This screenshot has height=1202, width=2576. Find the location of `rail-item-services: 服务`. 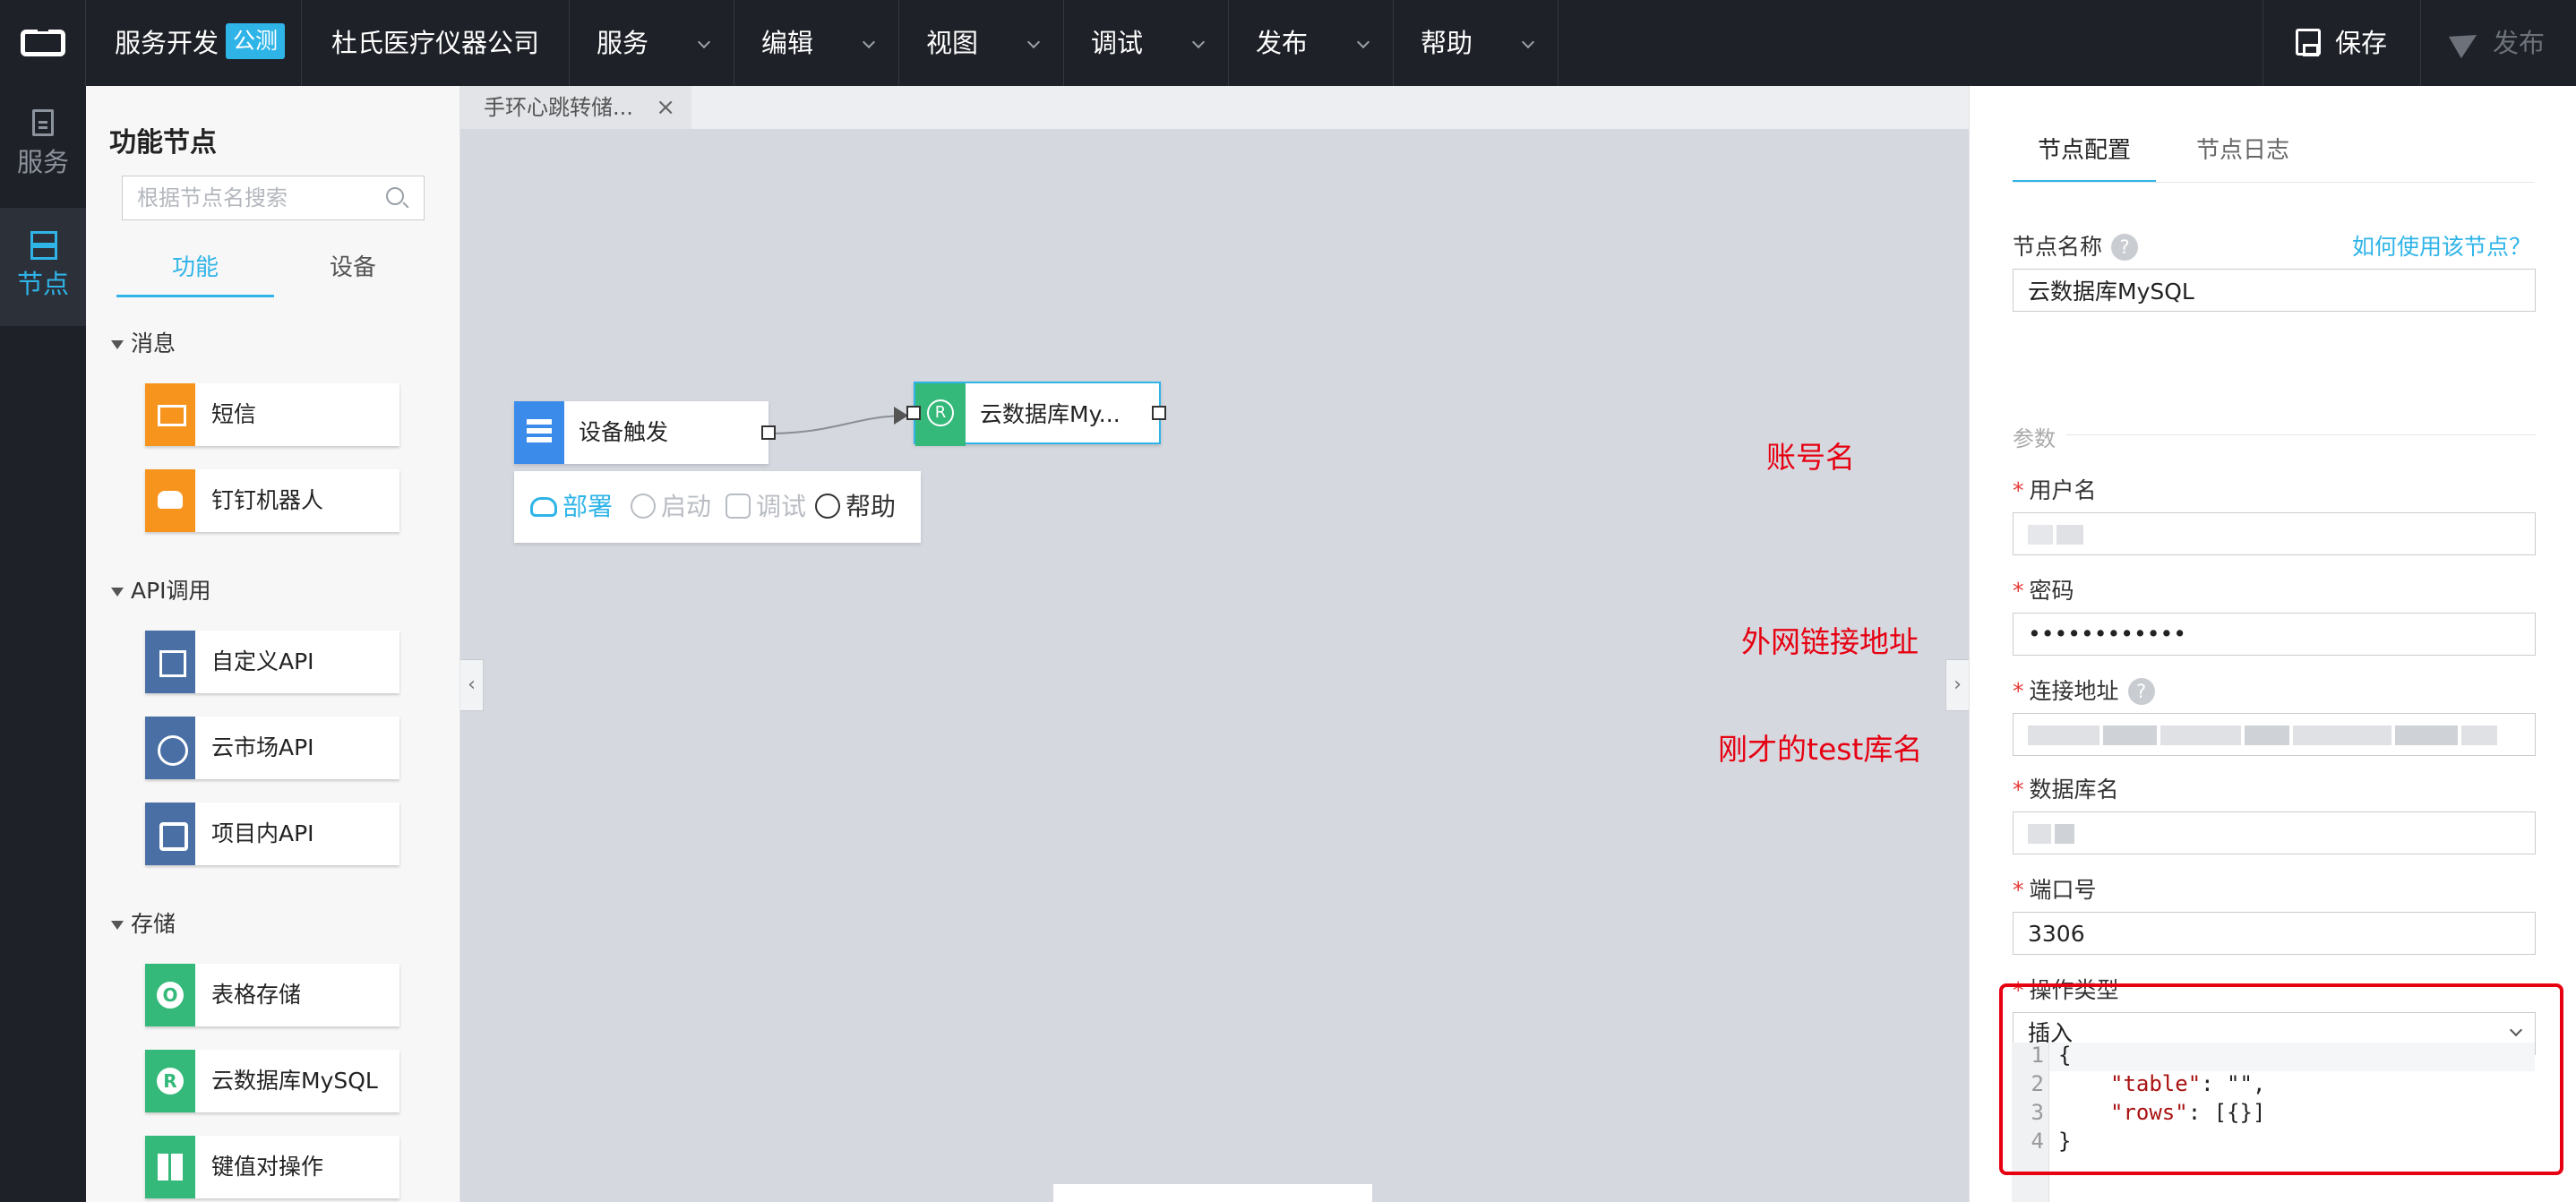

rail-item-services: 服务 is located at coordinates (43, 145).